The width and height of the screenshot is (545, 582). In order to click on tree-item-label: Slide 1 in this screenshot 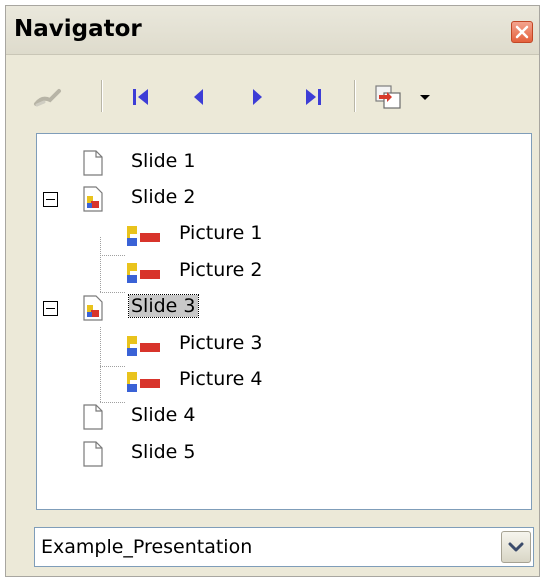, I will do `click(163, 161)`.